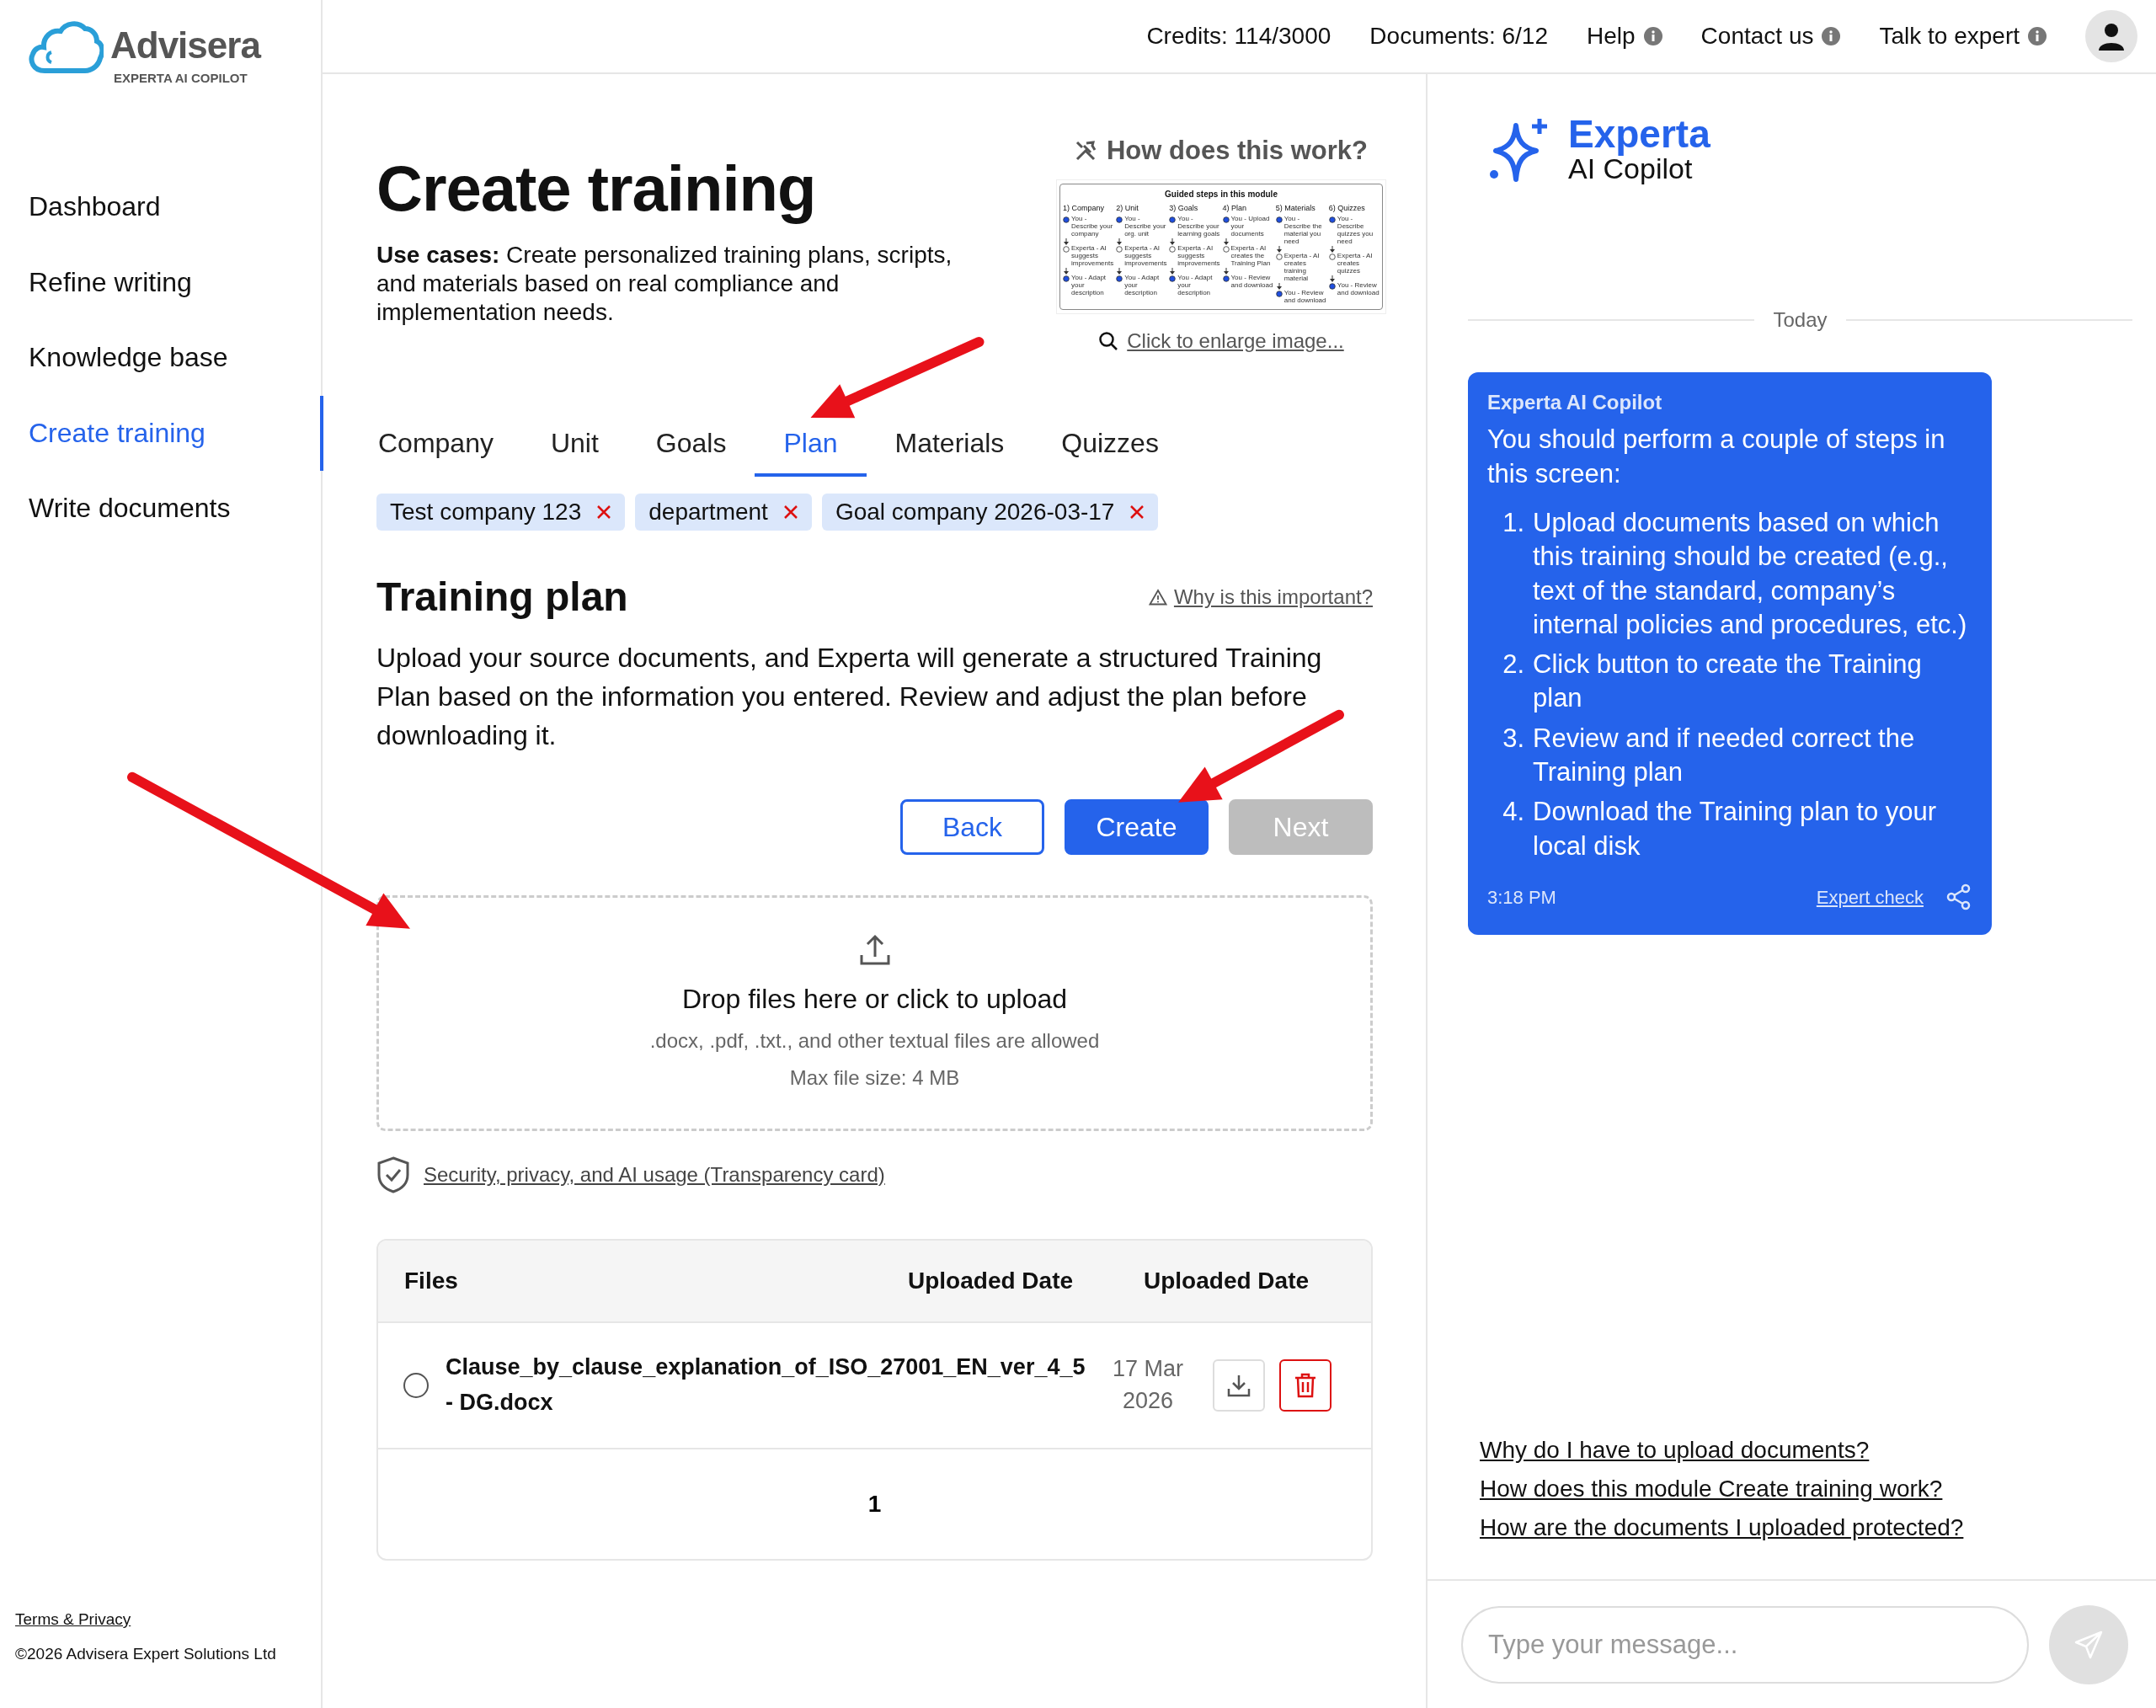  Describe the element at coordinates (972, 826) in the screenshot. I see `action-button: Back` at that location.